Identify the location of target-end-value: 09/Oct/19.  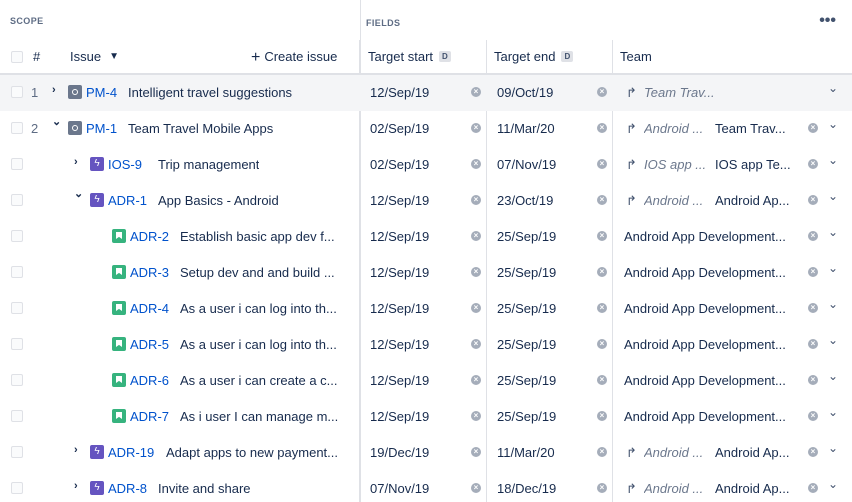
(525, 92).